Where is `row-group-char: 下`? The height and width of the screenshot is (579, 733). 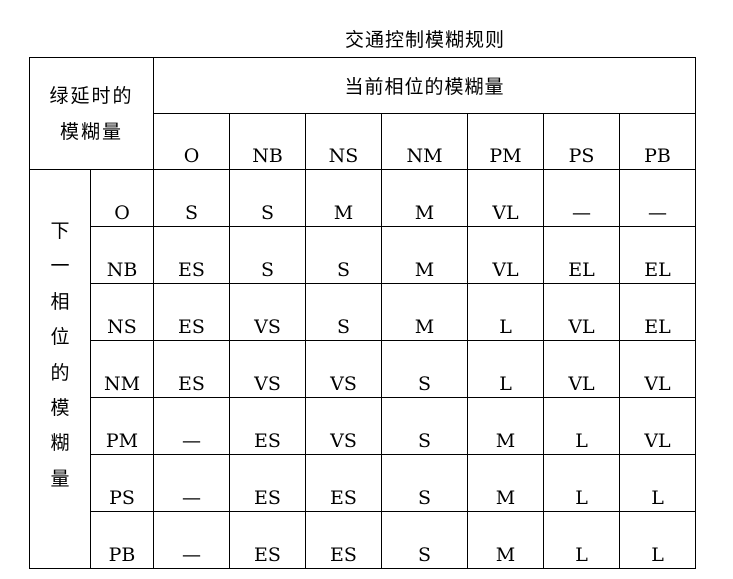 row-group-char: 下 is located at coordinates (60, 231).